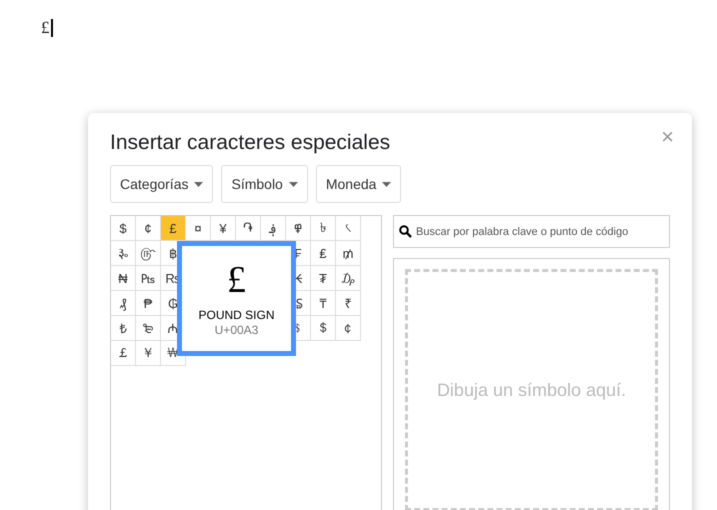  What do you see at coordinates (123, 278) in the screenshot?
I see `character-cell: ₦` at bounding box center [123, 278].